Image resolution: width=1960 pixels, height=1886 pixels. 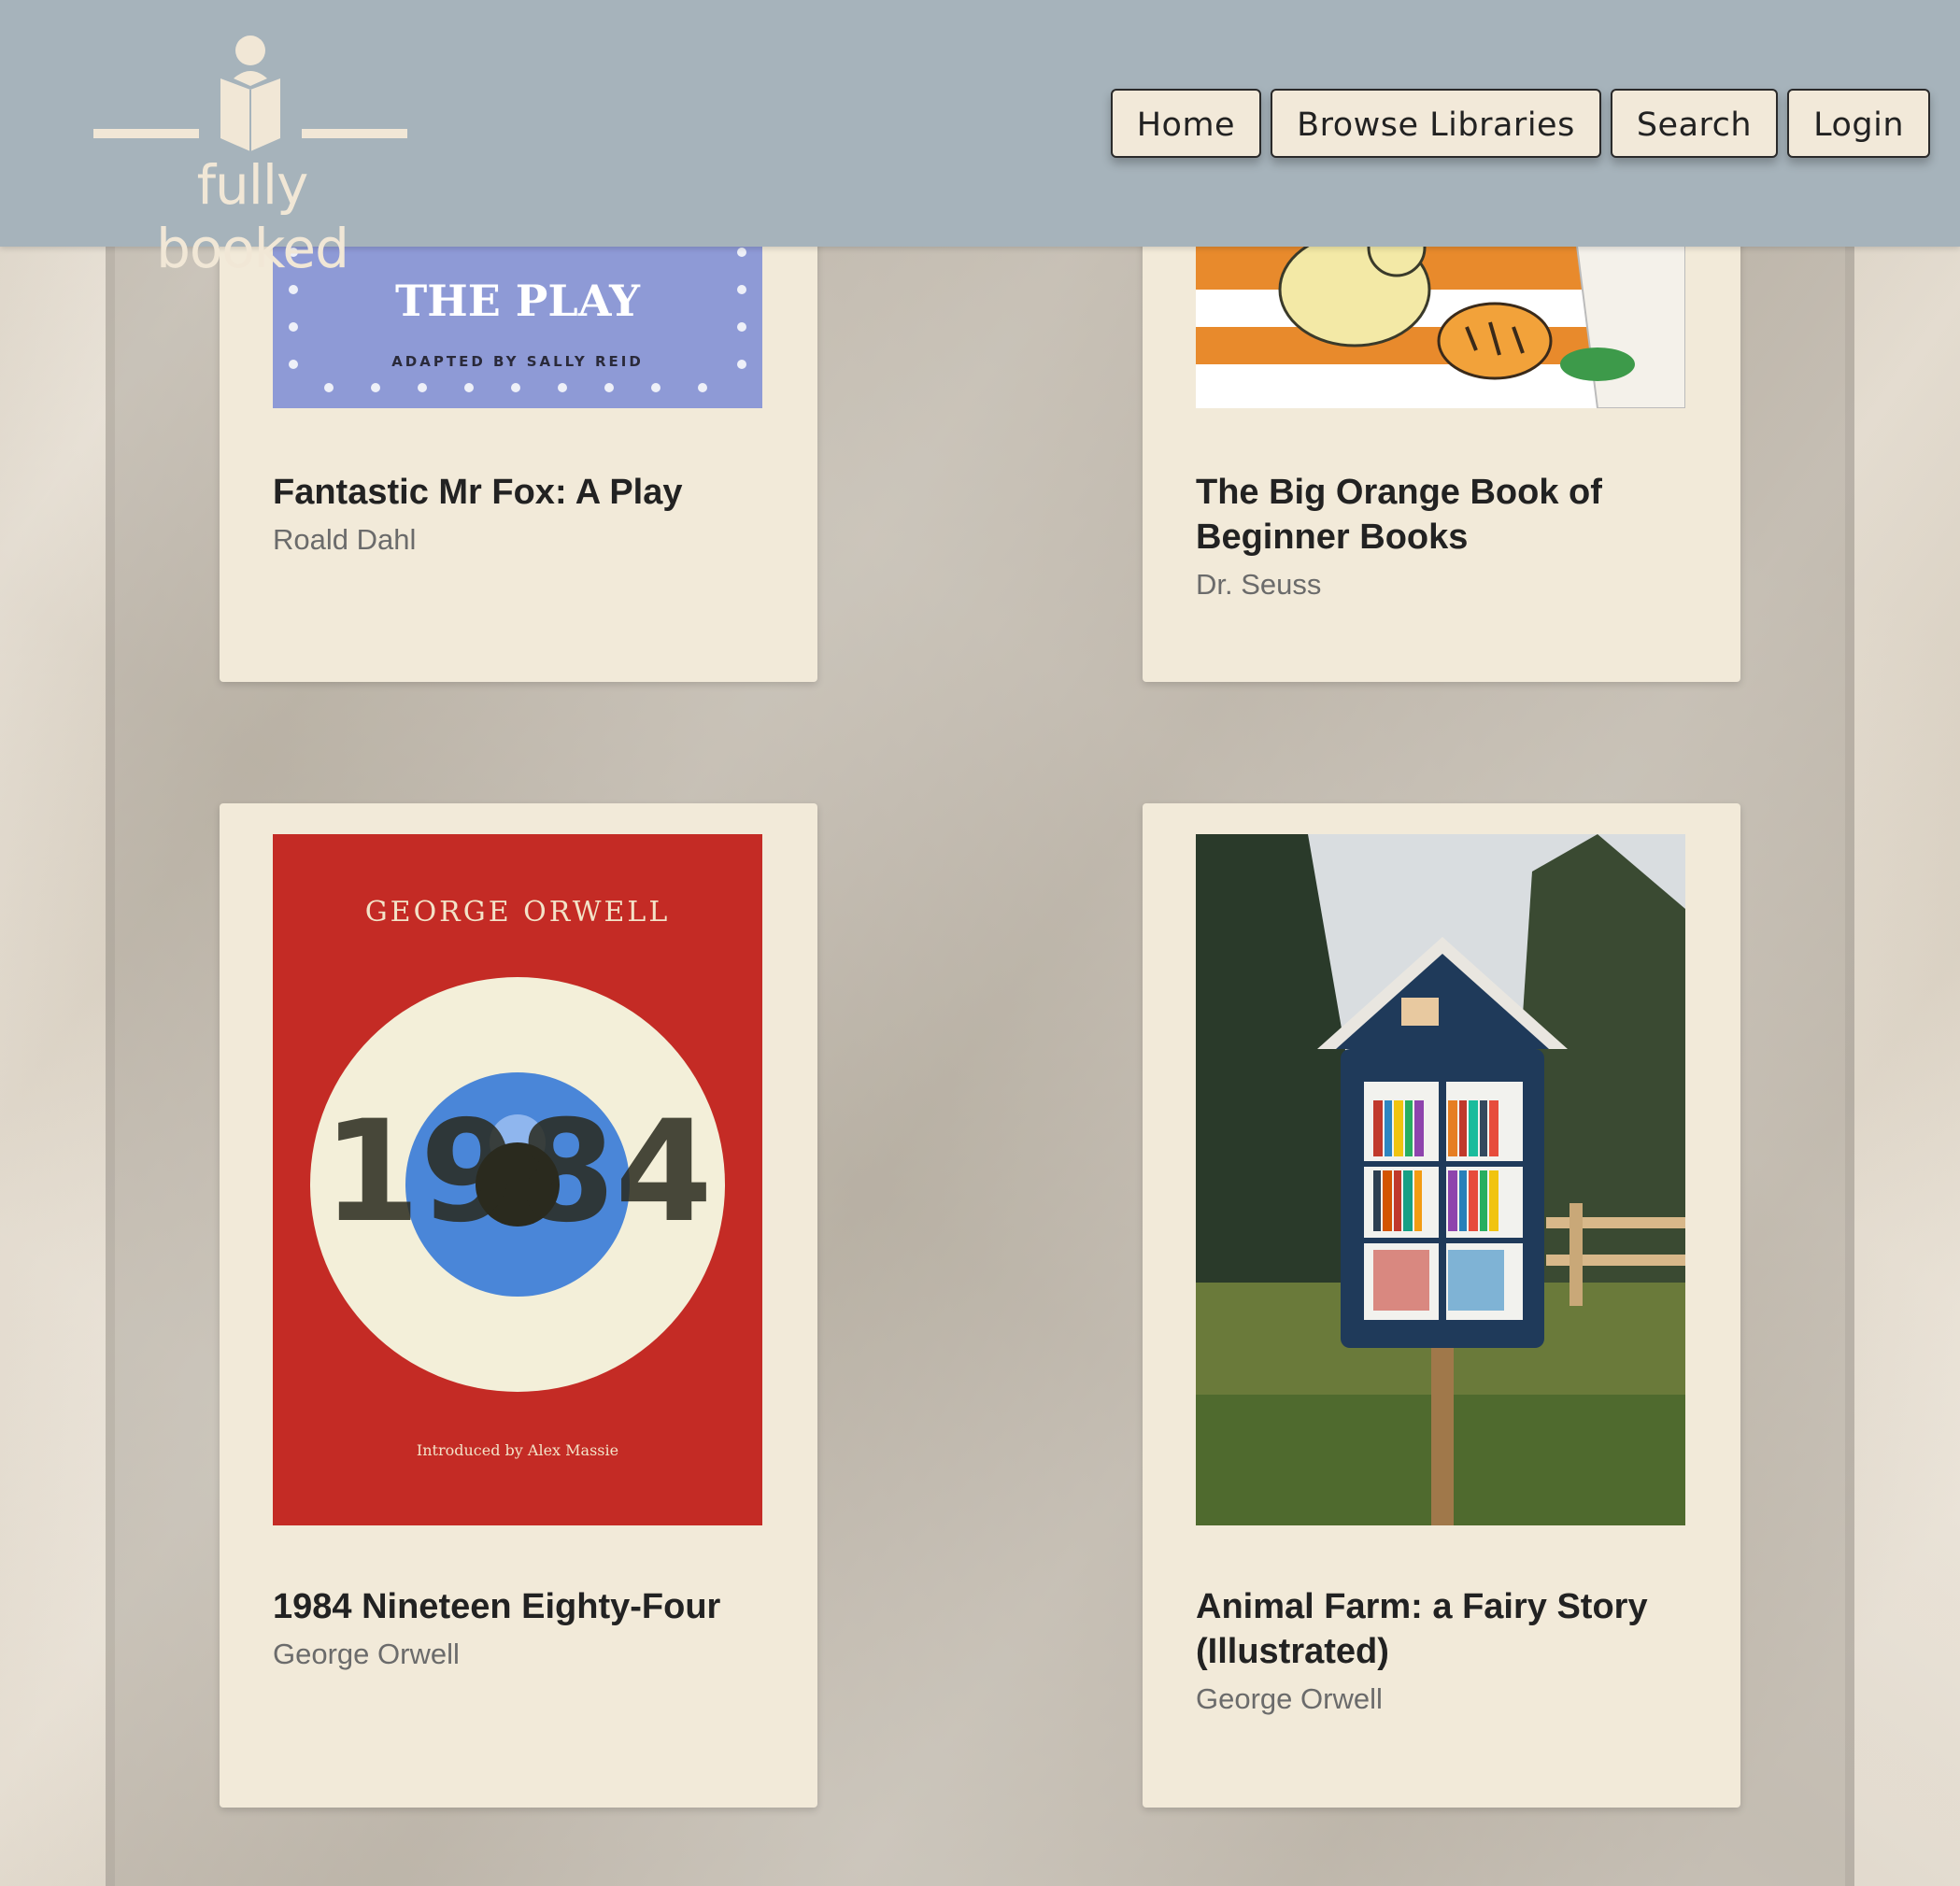 I want to click on nav-home-button: Home, so click(x=1186, y=123).